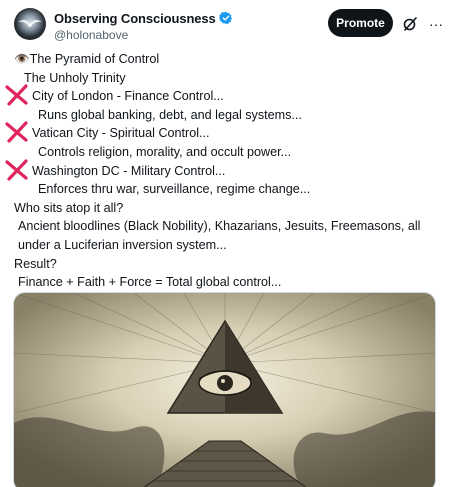 The height and width of the screenshot is (487, 451). I want to click on post-line: The Unholy Trinity, so click(75, 77).